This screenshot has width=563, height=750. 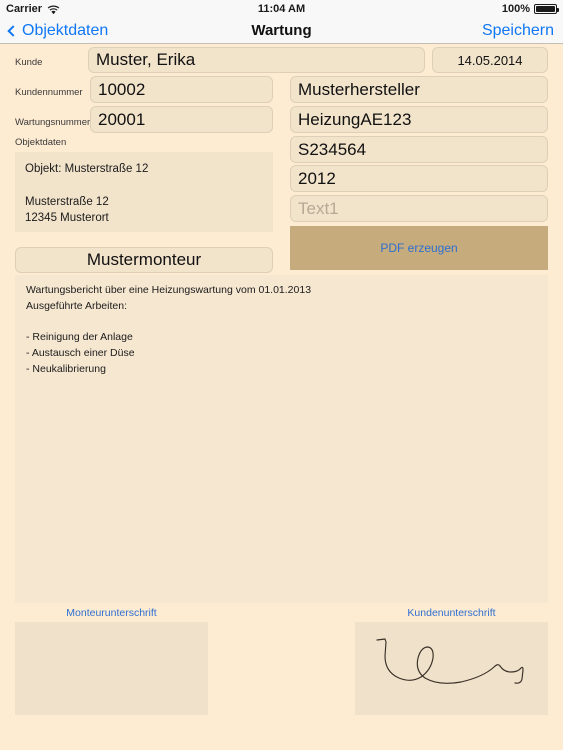 I want to click on status-bar-time: 11:04 AM, so click(x=281, y=9).